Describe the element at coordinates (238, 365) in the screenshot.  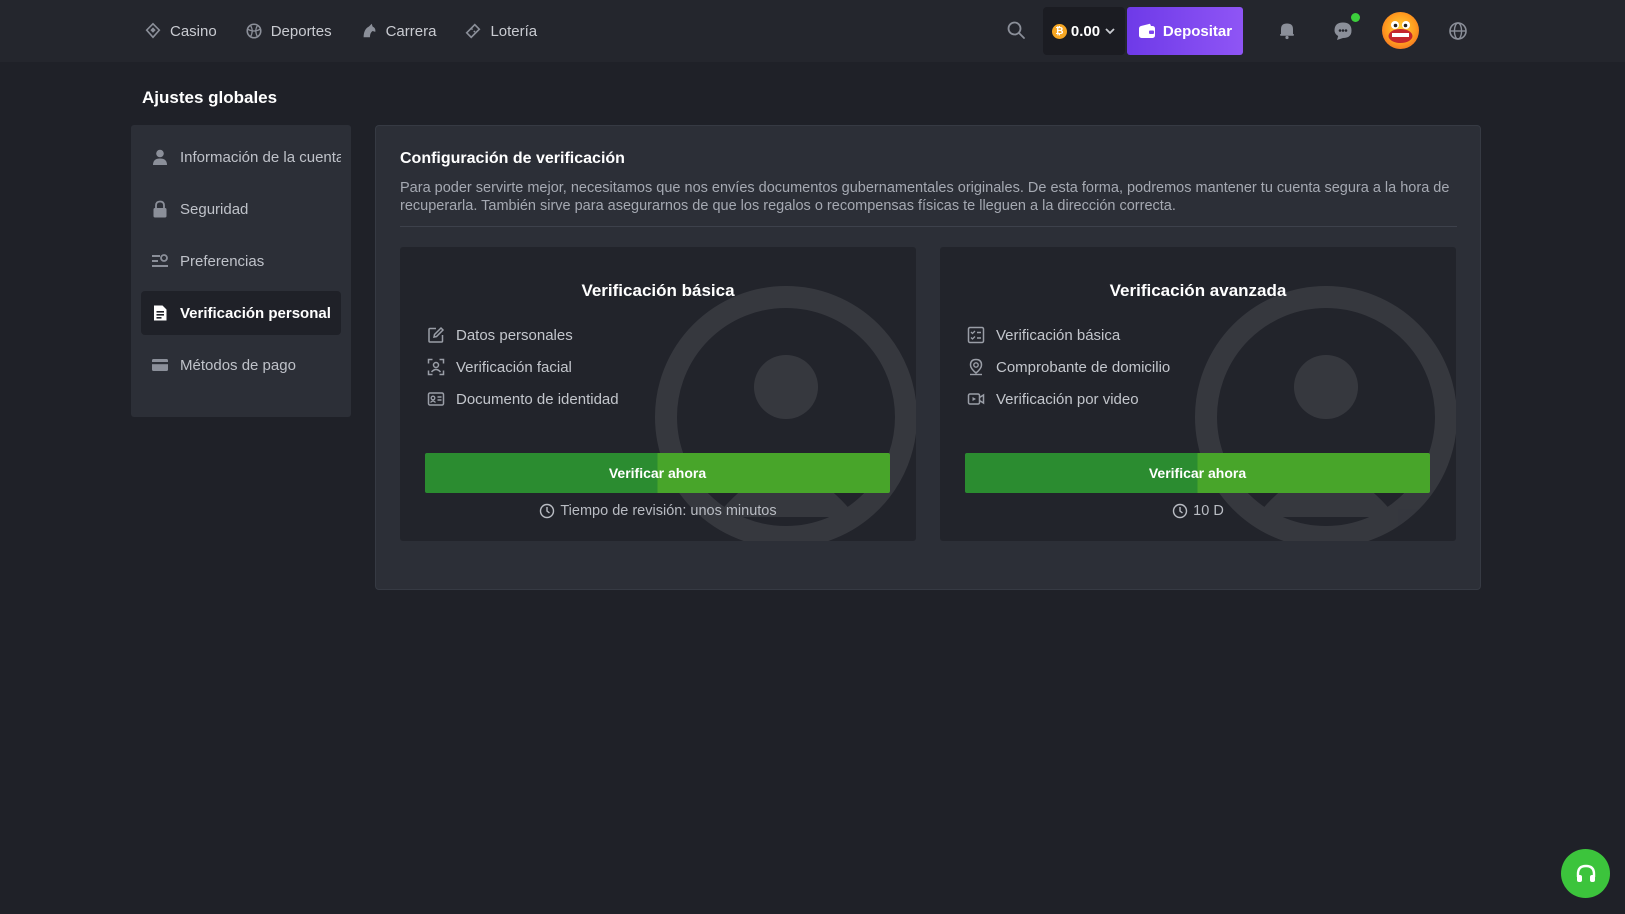
I see `sidebar-item-label: Métodos de pago` at that location.